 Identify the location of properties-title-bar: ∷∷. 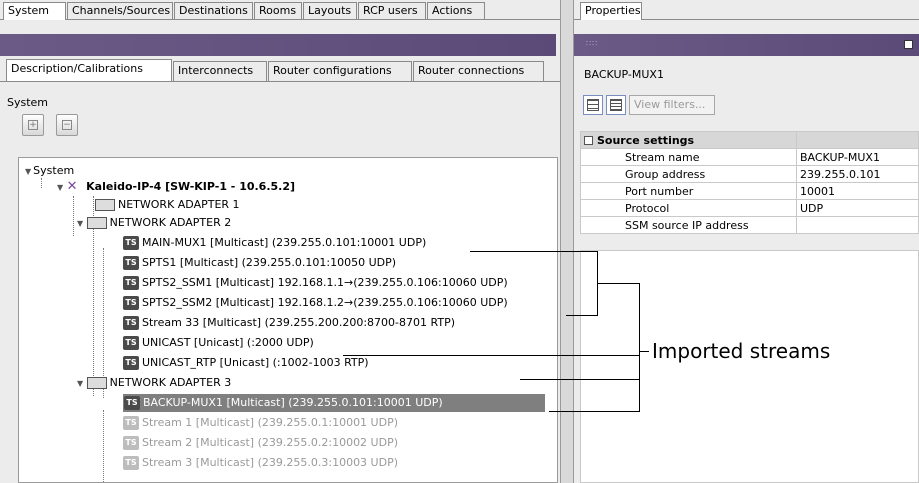
(746, 45).